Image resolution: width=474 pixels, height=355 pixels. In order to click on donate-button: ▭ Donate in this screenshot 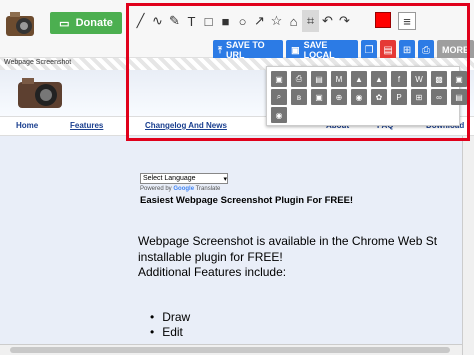, I will do `click(86, 23)`.